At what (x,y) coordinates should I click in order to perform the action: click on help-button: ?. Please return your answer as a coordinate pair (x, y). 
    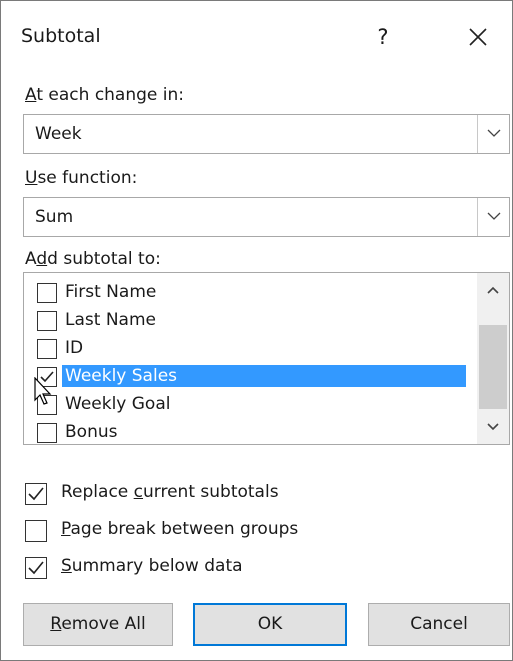
    Looking at the image, I should click on (383, 37).